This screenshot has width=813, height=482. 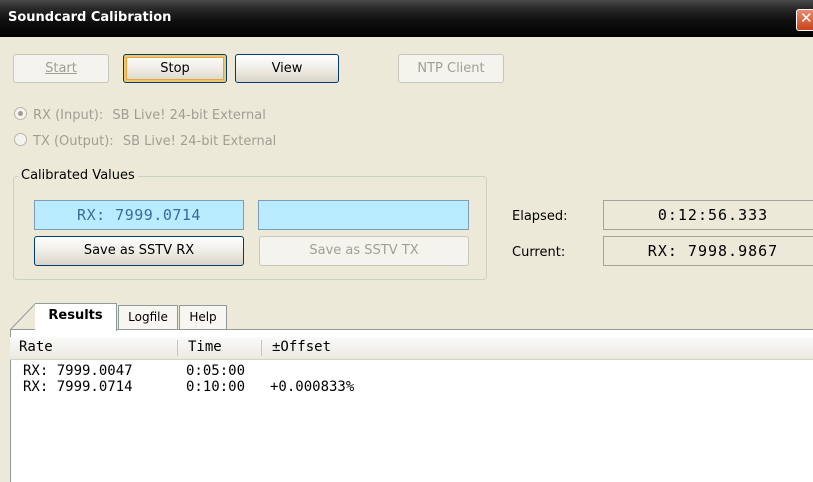 I want to click on elapsed-value: 0:12:56.333, so click(x=708, y=215).